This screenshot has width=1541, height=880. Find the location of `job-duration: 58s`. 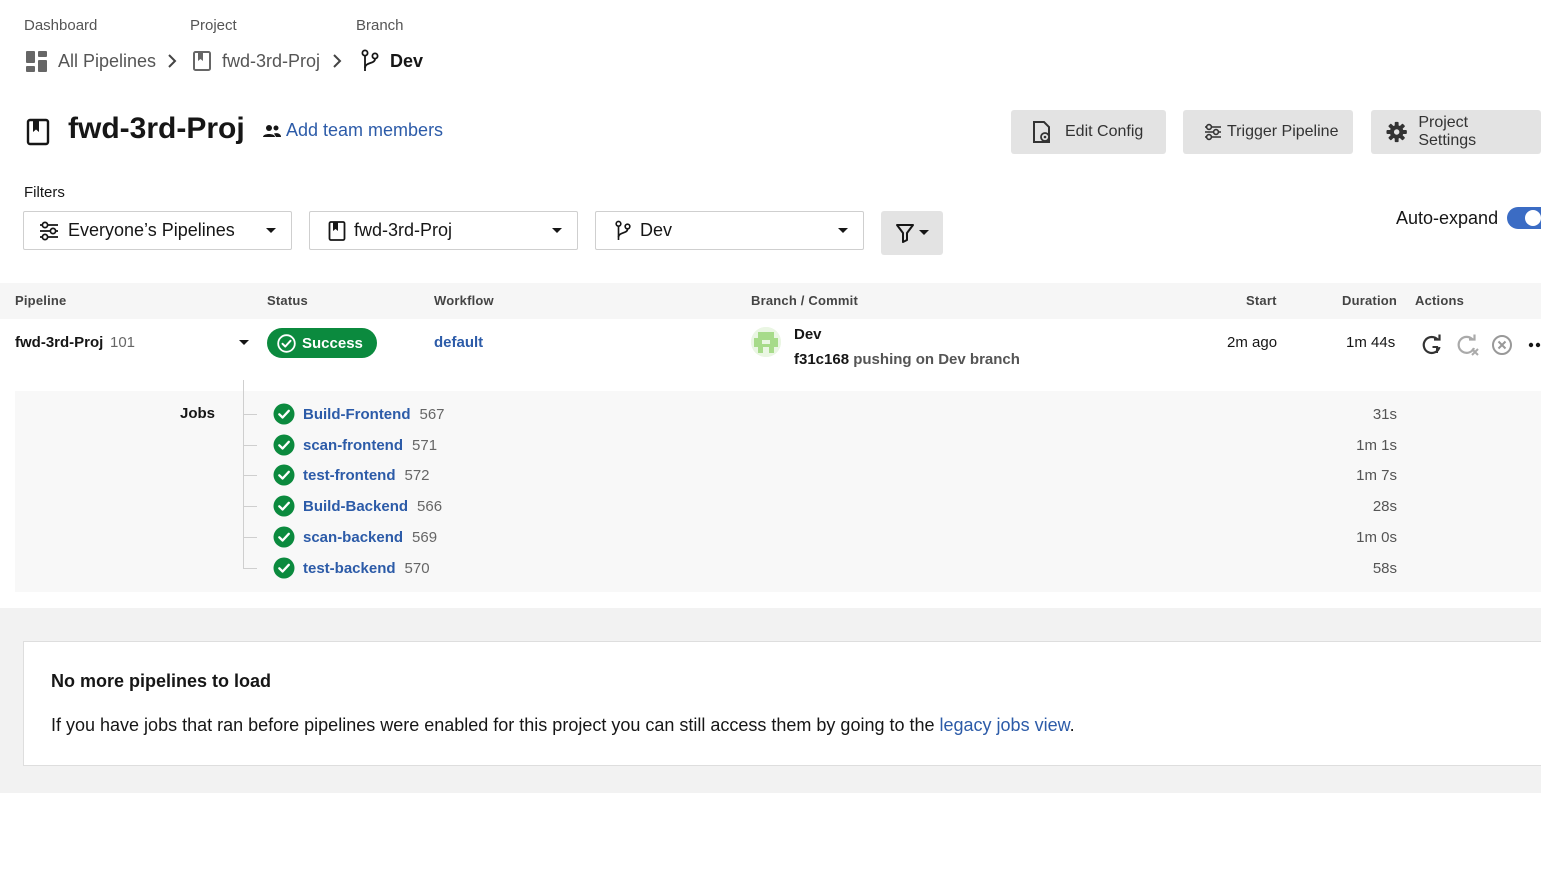

job-duration: 58s is located at coordinates (1384, 568).